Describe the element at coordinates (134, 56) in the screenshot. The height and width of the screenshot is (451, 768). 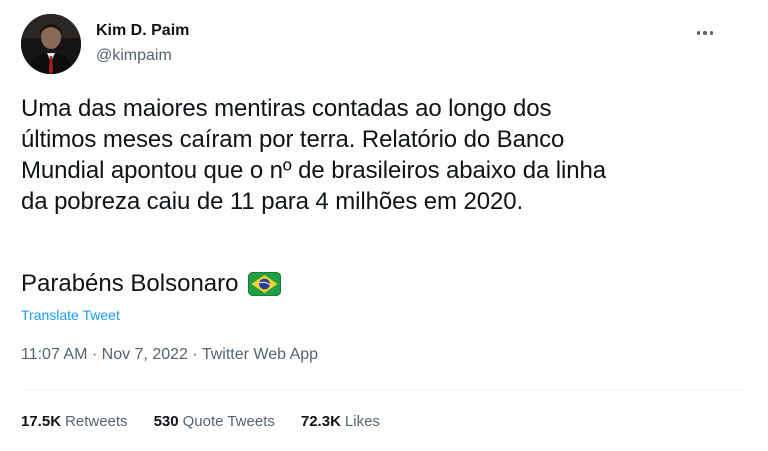
I see `author-handle: @kimpaim` at that location.